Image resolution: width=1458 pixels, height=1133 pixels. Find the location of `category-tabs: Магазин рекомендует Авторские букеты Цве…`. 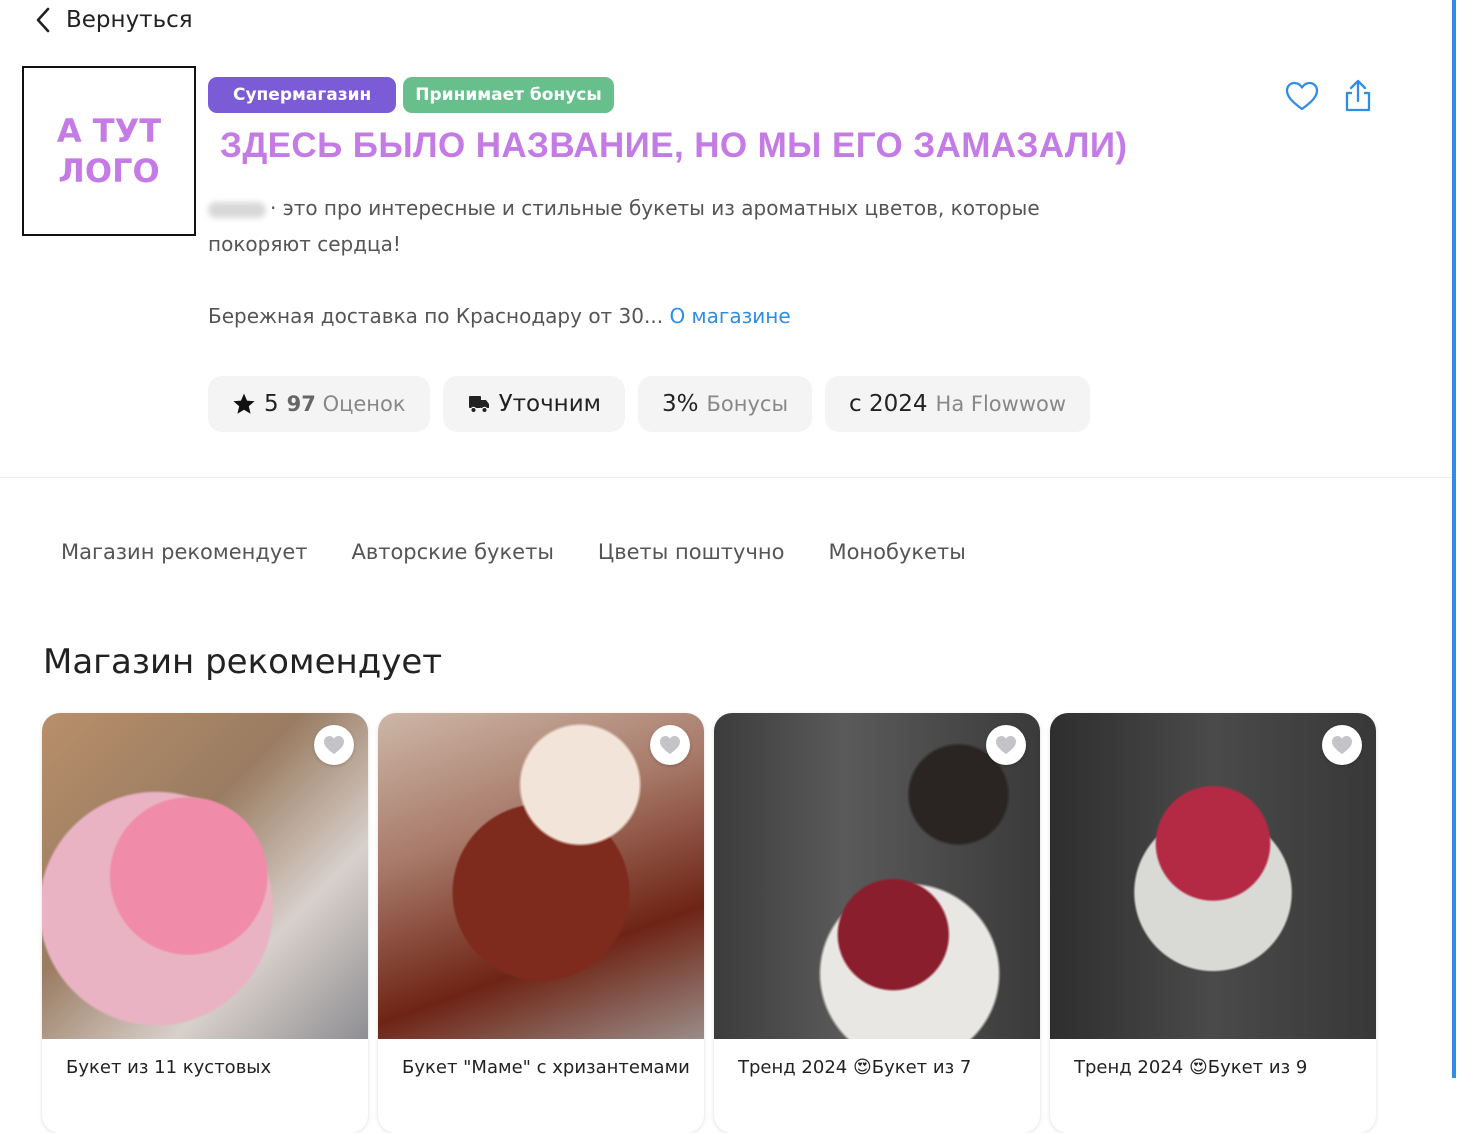

category-tabs: Магазин рекомендует Авторские букеты Цве… is located at coordinates (513, 552).